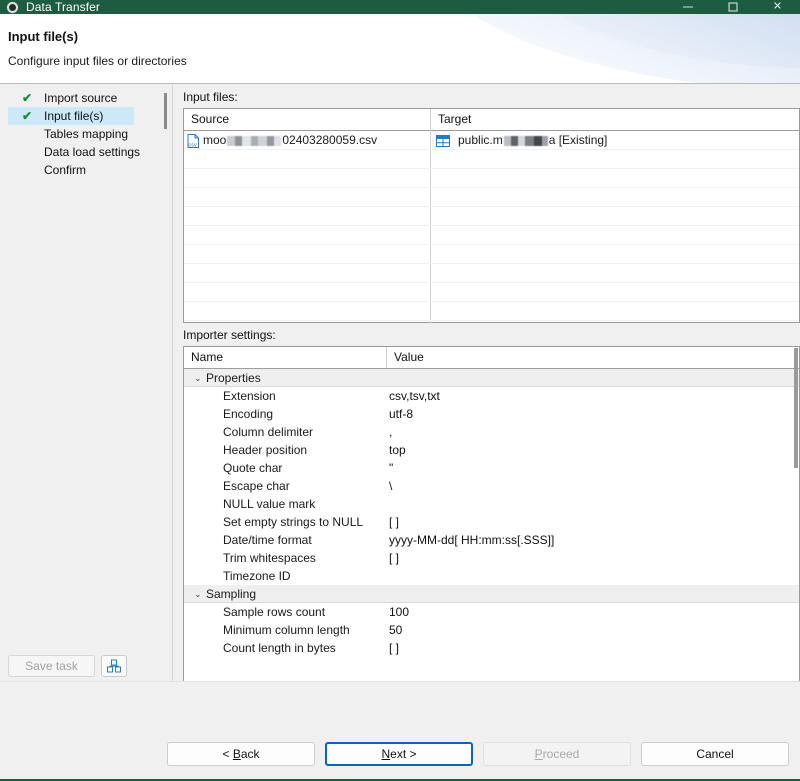 The height and width of the screenshot is (781, 800). I want to click on sidebar-item-import-source: ✔ Import source, so click(71, 98).